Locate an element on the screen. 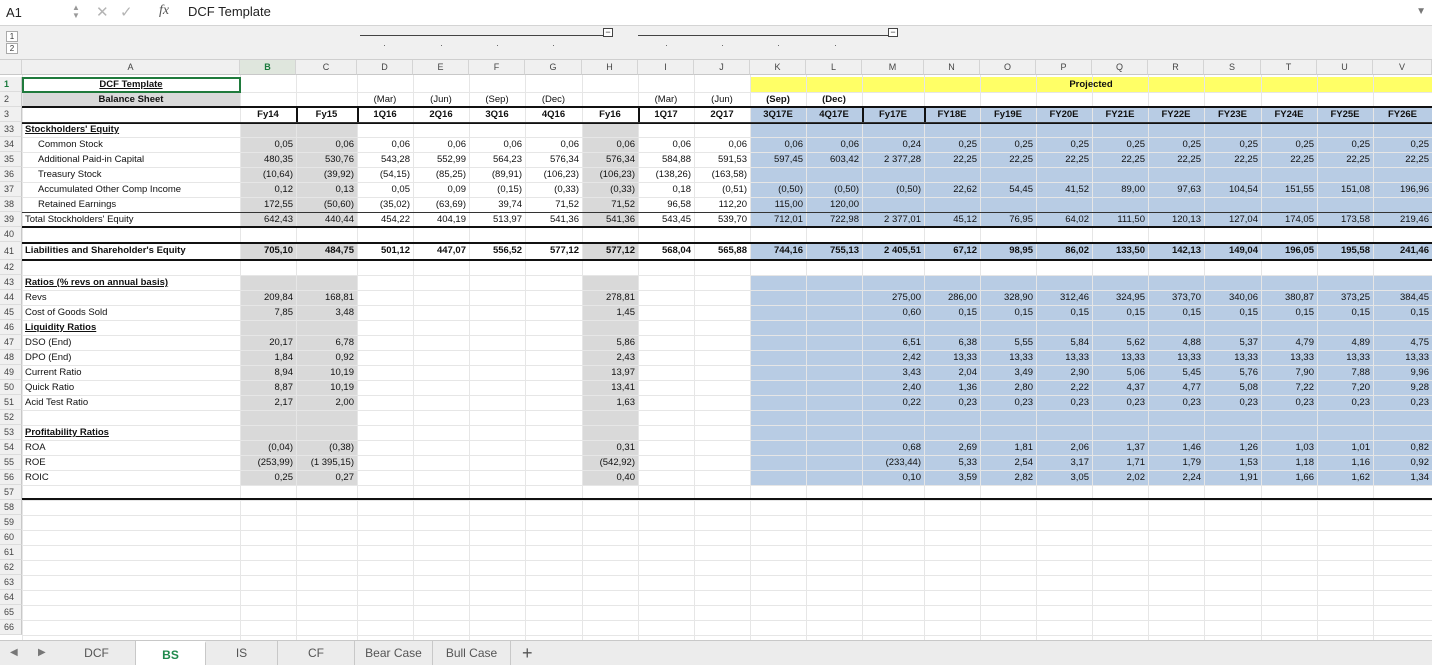  value-cell: 568,04 is located at coordinates (666, 251).